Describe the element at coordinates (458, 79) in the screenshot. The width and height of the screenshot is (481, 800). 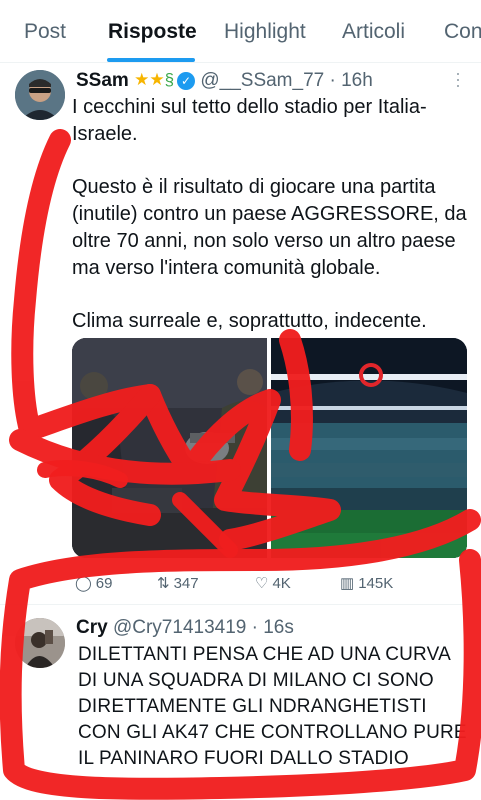
I see `more-options-icon: · · ·` at that location.